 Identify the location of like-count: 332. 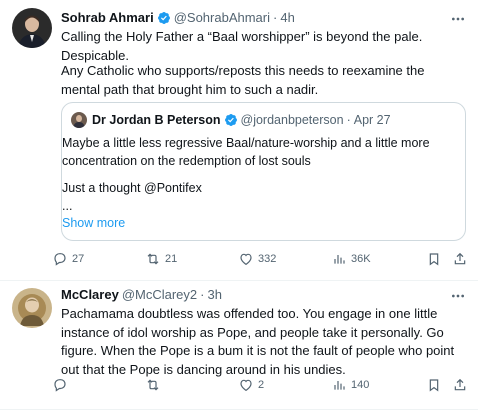
(267, 259).